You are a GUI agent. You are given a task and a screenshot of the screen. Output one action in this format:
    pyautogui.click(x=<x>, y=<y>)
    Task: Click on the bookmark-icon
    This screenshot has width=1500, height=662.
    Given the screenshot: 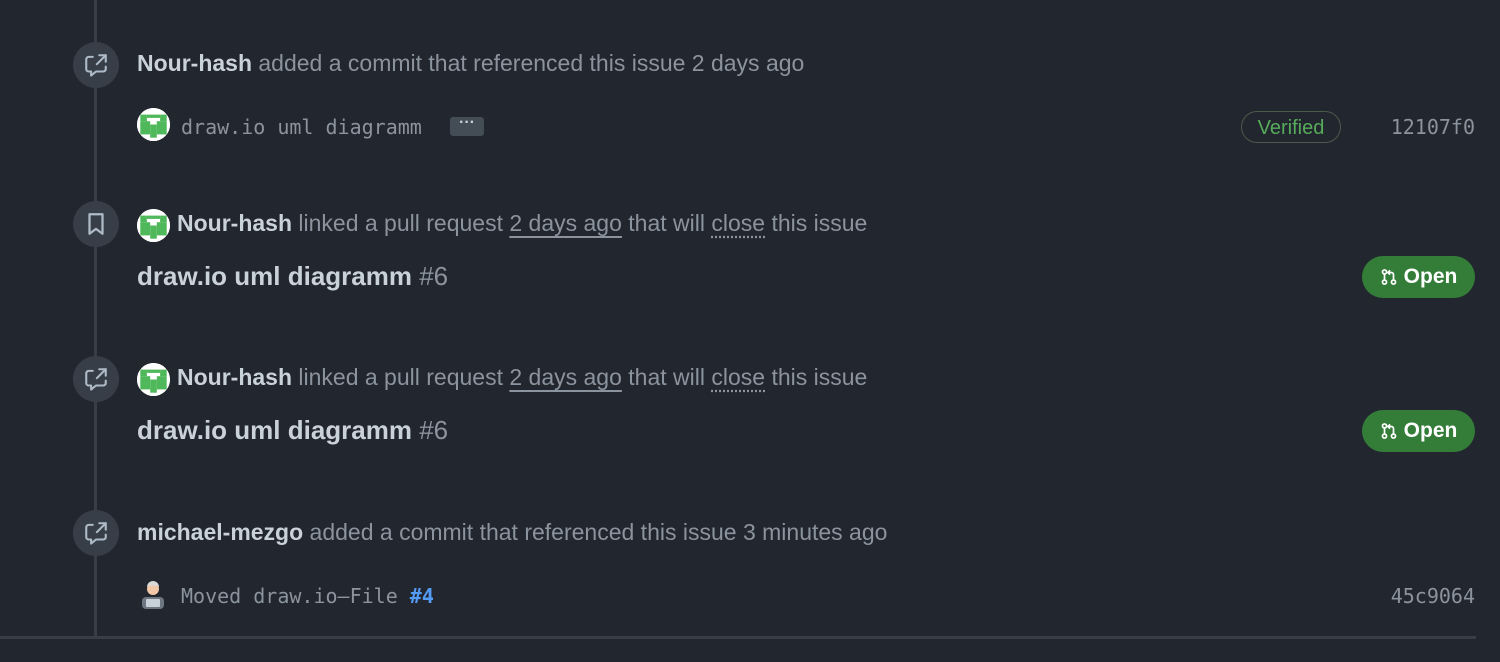 What is the action you would take?
    pyautogui.click(x=96, y=224)
    